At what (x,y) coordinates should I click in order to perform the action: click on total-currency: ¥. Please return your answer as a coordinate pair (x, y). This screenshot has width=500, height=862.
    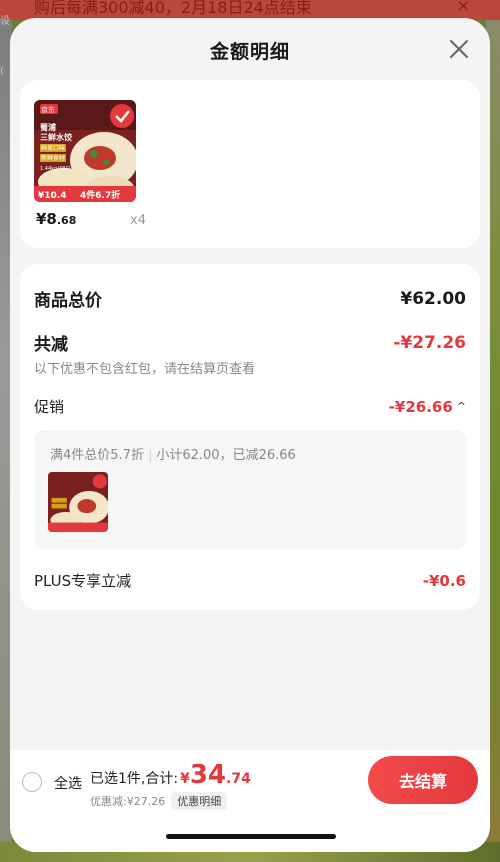
    Looking at the image, I should click on (185, 779).